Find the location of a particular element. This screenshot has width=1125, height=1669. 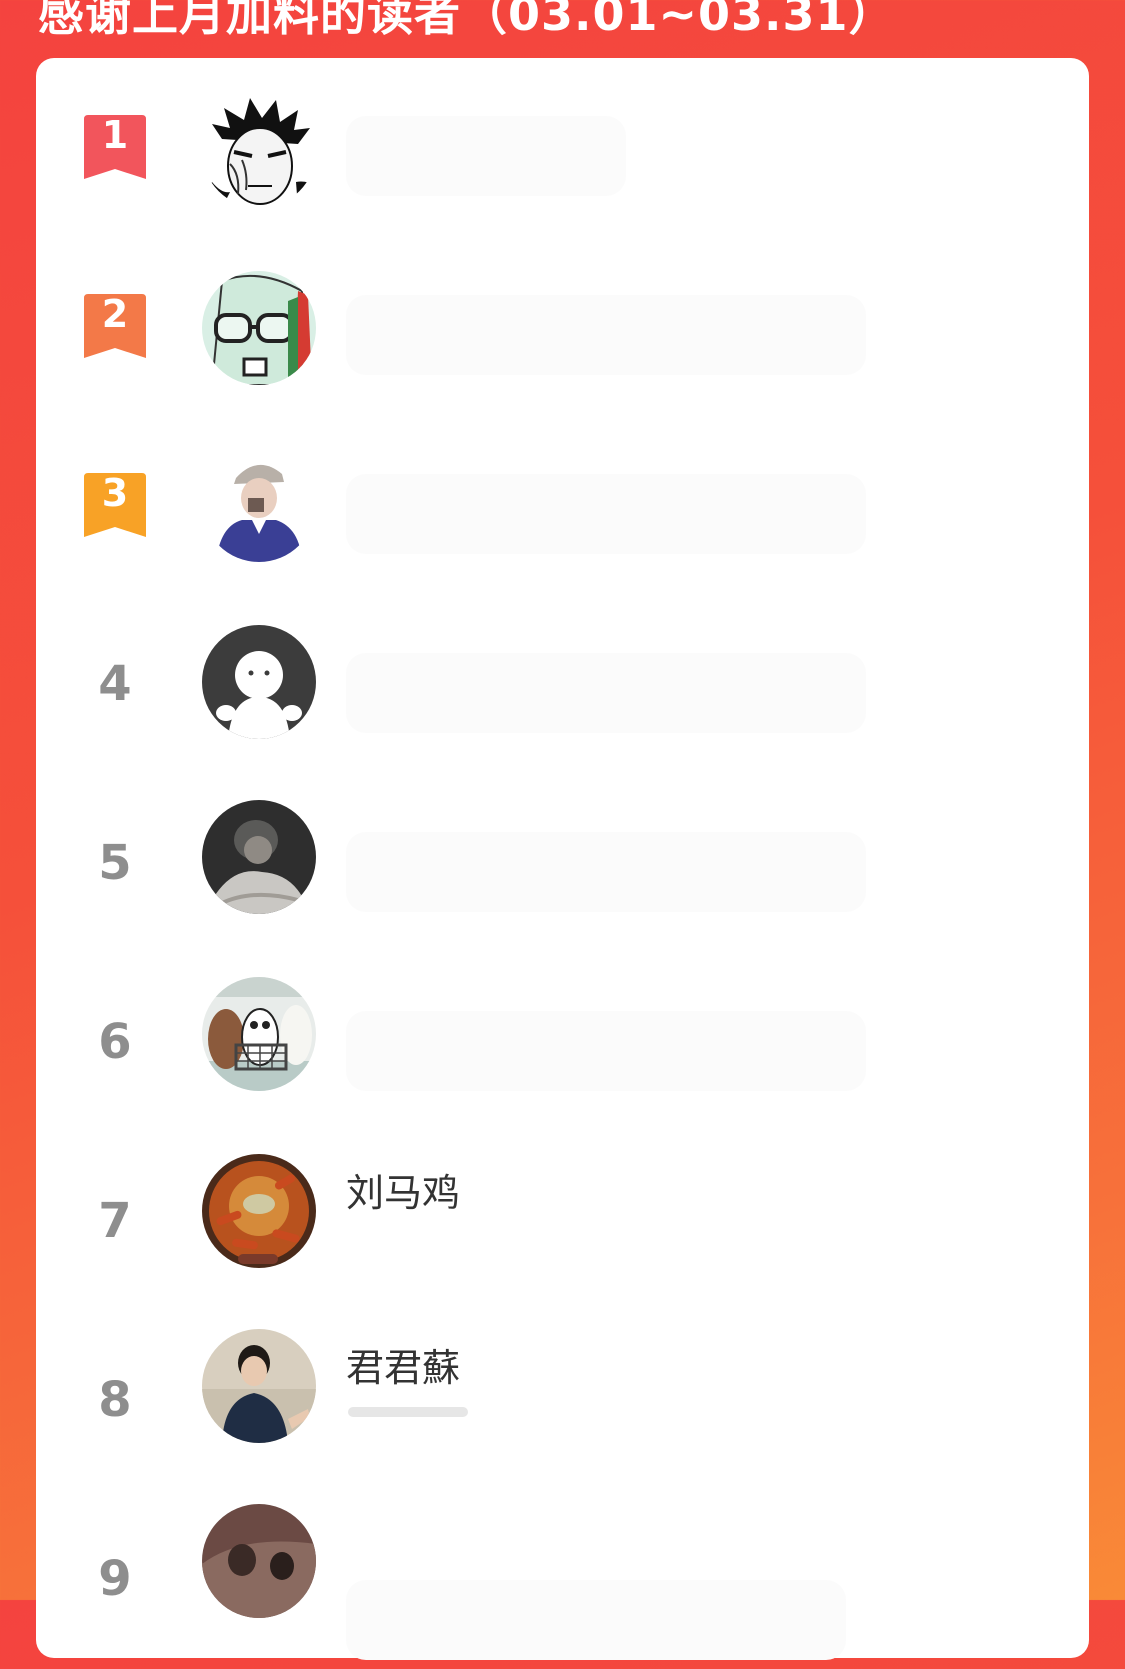

leaderboard-row: 5 is located at coordinates (562, 863).